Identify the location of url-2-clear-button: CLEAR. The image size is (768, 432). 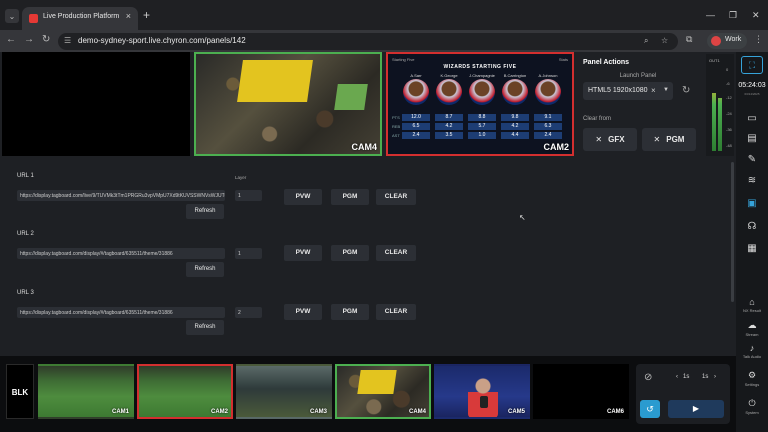
(396, 253).